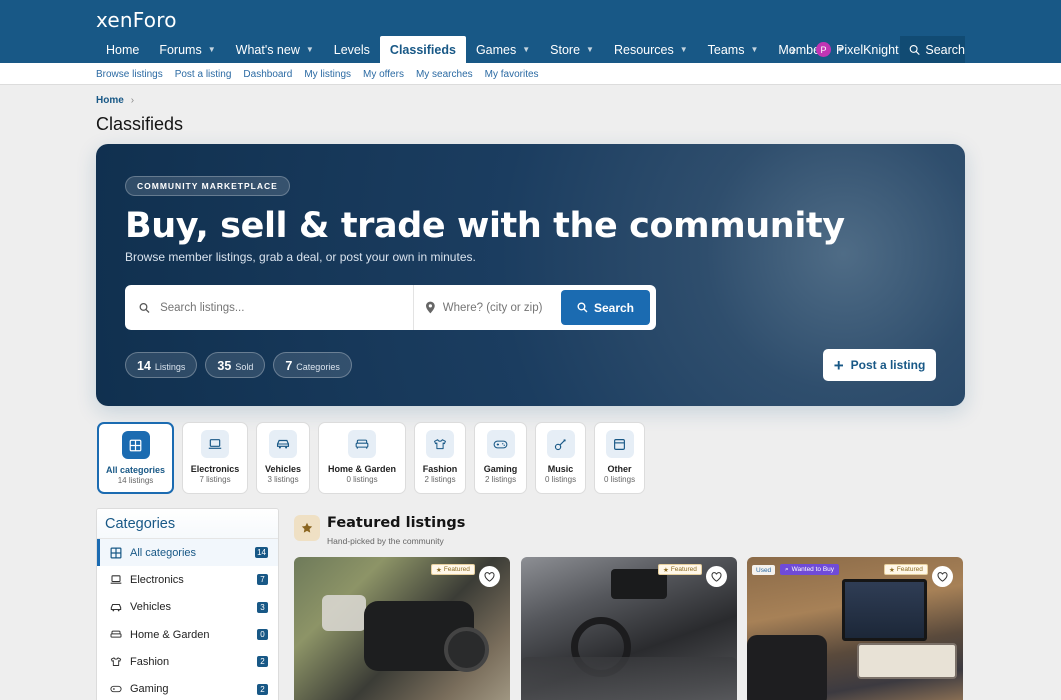 The image size is (1061, 700). Describe the element at coordinates (187, 661) in the screenshot. I see `sidebar-item-fashion: Fashion 2` at that location.